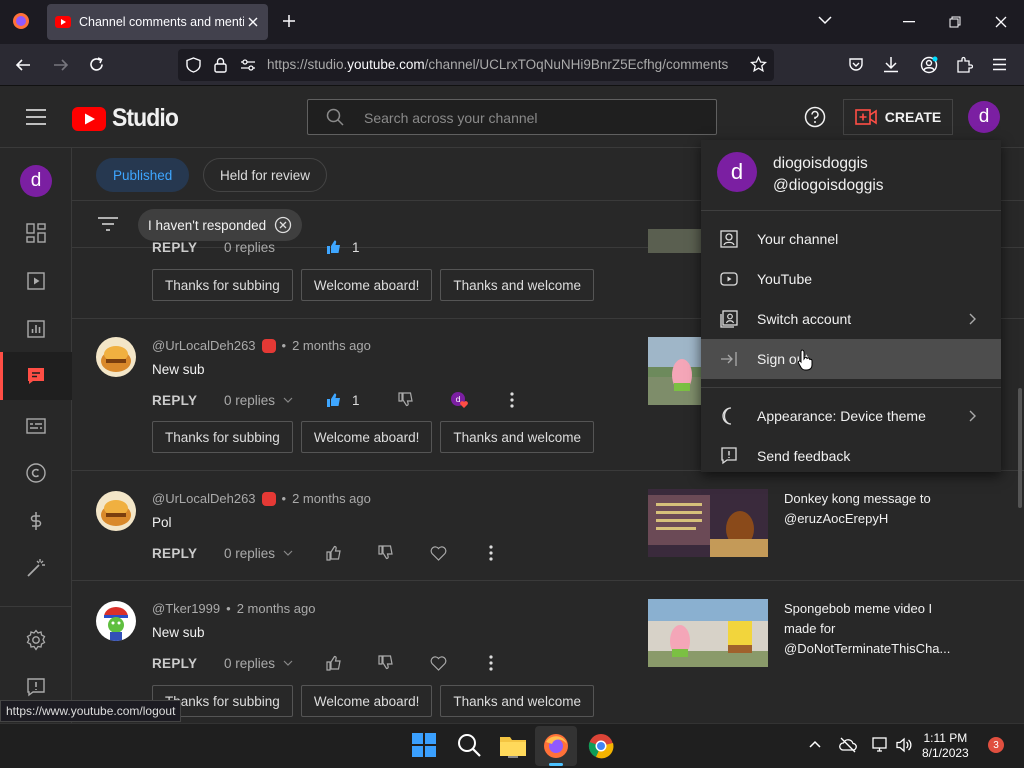  Describe the element at coordinates (999, 64) in the screenshot. I see `hamburger-menu-icon` at that location.